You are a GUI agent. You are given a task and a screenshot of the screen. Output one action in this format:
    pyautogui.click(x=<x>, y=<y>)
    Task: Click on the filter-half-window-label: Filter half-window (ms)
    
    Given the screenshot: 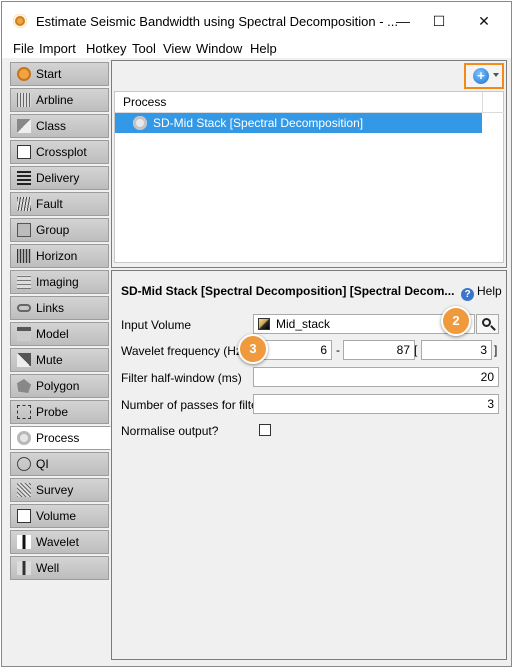 What is the action you would take?
    pyautogui.click(x=181, y=378)
    